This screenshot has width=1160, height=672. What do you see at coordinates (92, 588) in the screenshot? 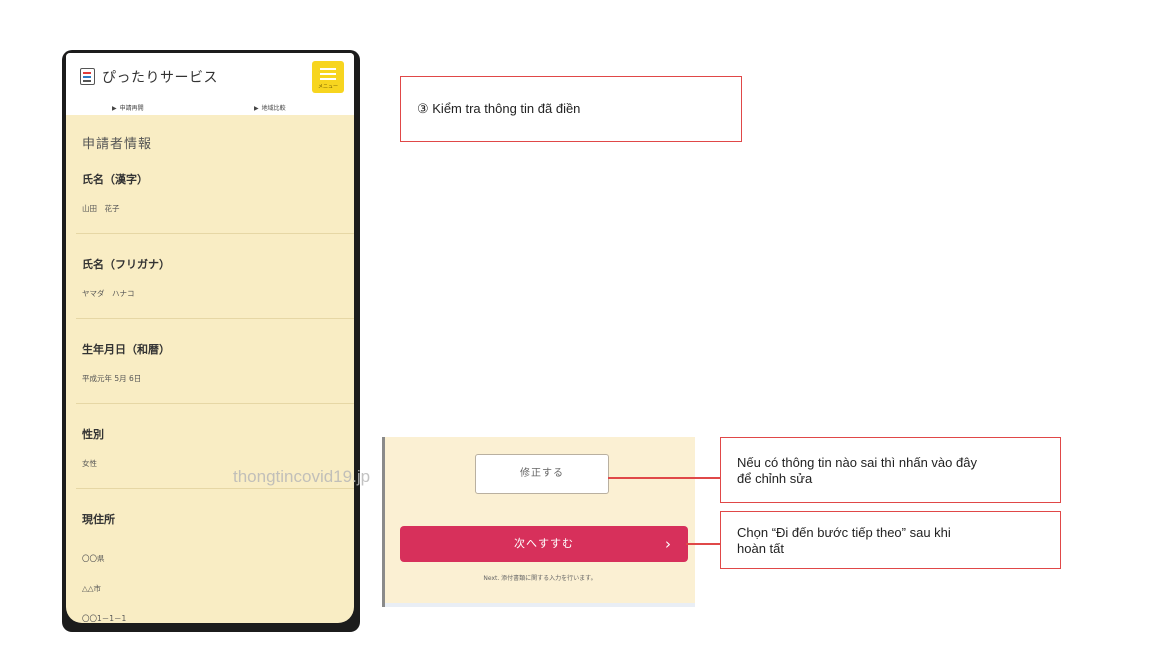
I see `field-value-address-city: △△市` at bounding box center [92, 588].